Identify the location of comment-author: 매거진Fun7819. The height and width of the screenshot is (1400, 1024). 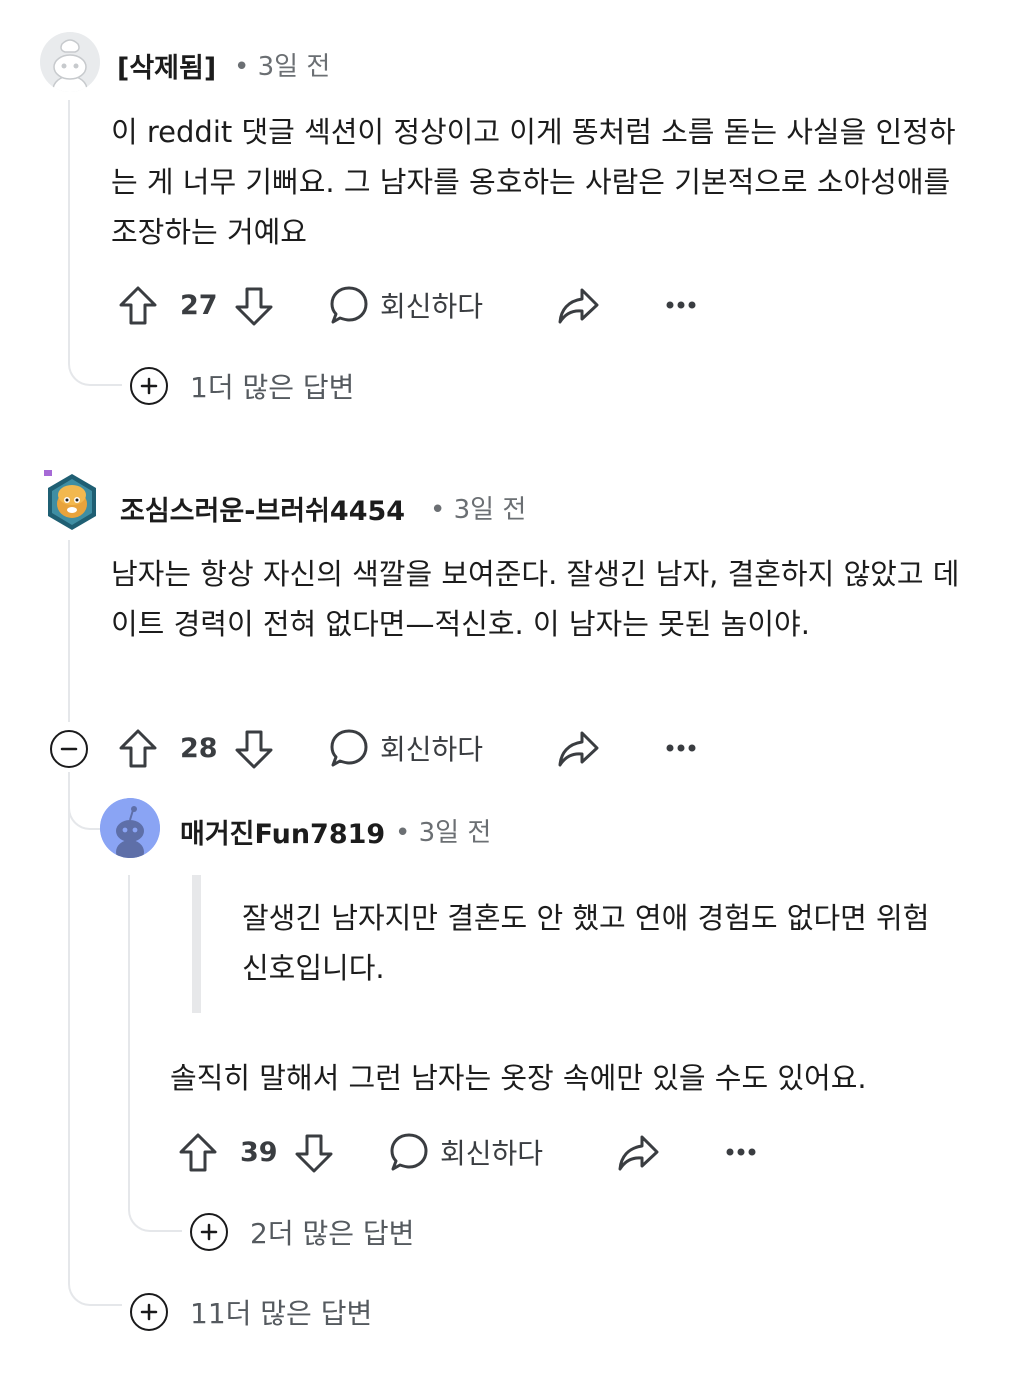
(282, 831).